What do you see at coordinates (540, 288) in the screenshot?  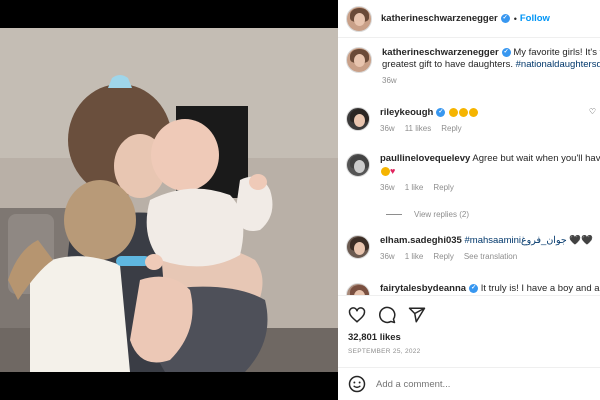 I see `comment-text: It truly is! I have a boy and a` at bounding box center [540, 288].